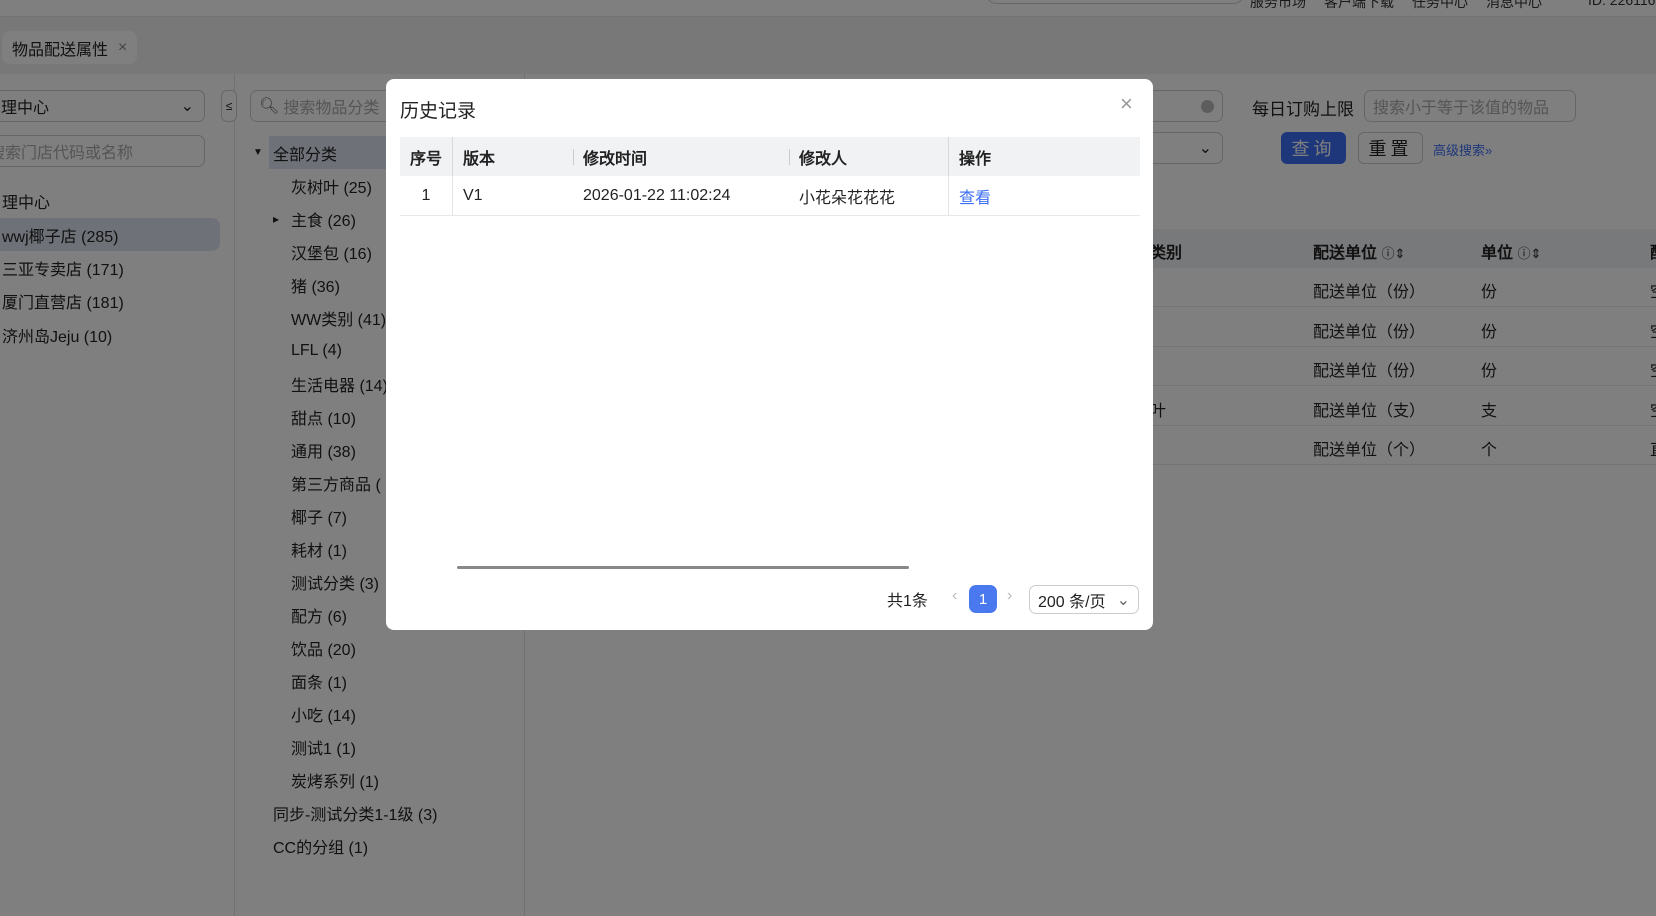 The image size is (1656, 916). What do you see at coordinates (426, 156) in the screenshot?
I see `col-index: 序号` at bounding box center [426, 156].